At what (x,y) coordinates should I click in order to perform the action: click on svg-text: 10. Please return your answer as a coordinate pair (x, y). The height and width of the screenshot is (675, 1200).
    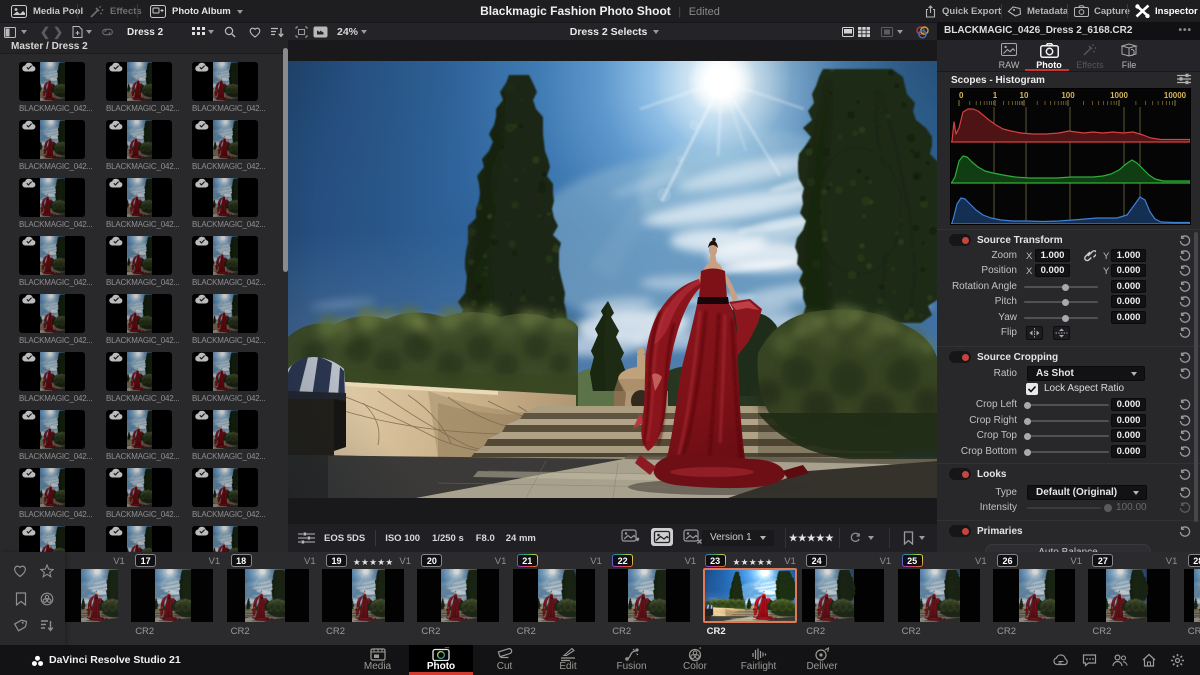
    Looking at the image, I should click on (1024, 95).